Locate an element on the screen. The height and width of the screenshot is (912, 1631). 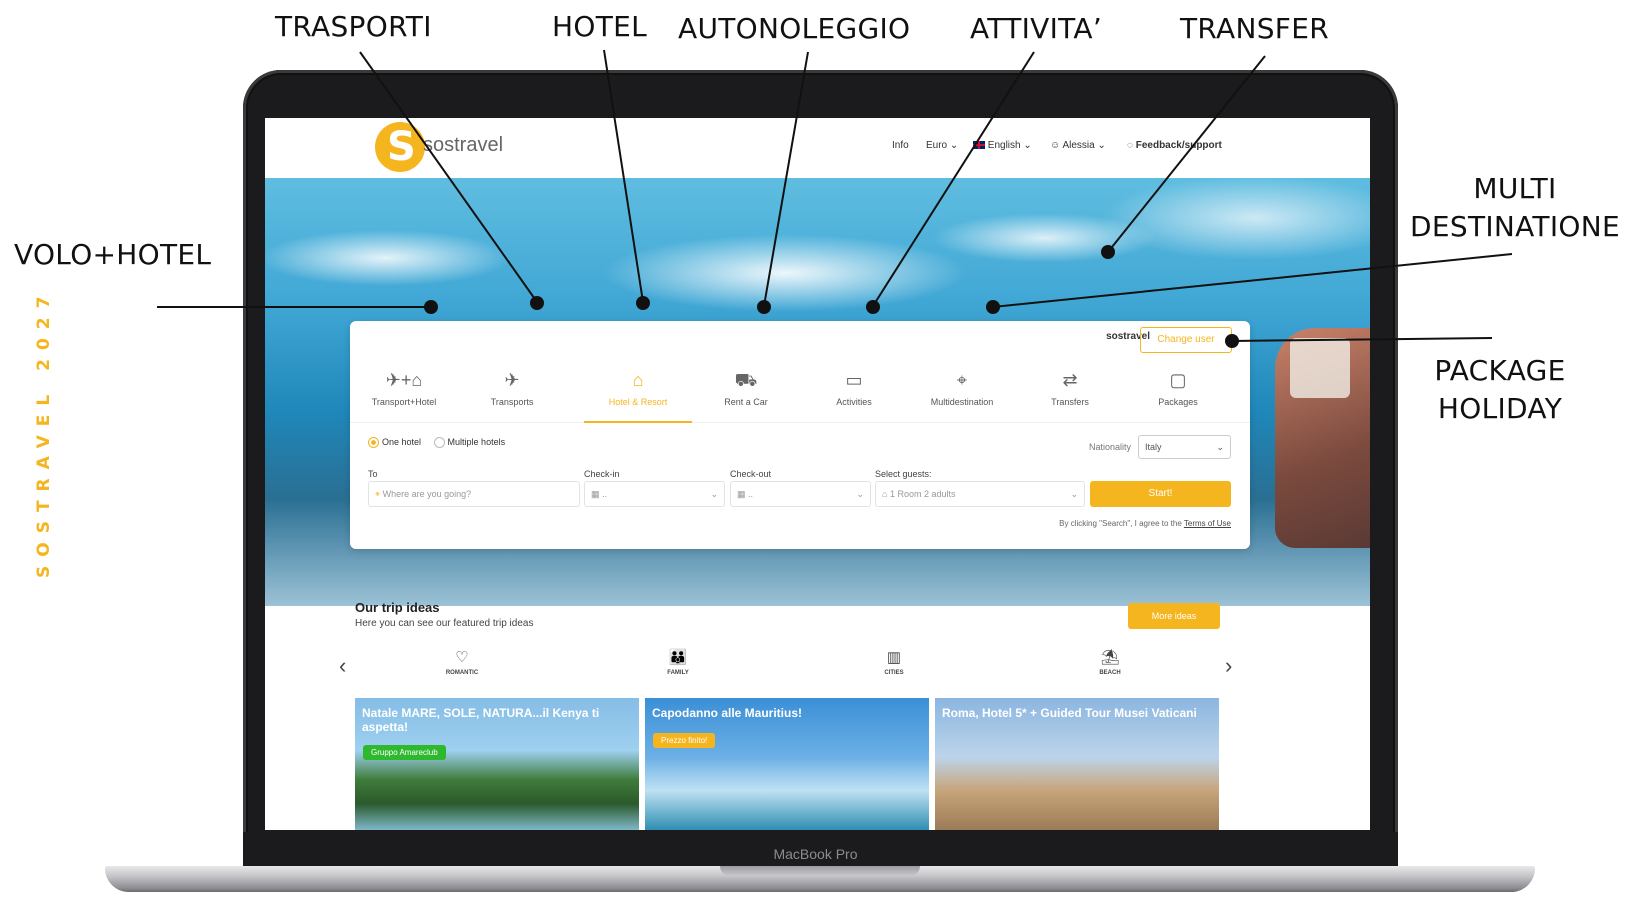
annotation-attivita: ATTIVITA’ is located at coordinates (1036, 28).